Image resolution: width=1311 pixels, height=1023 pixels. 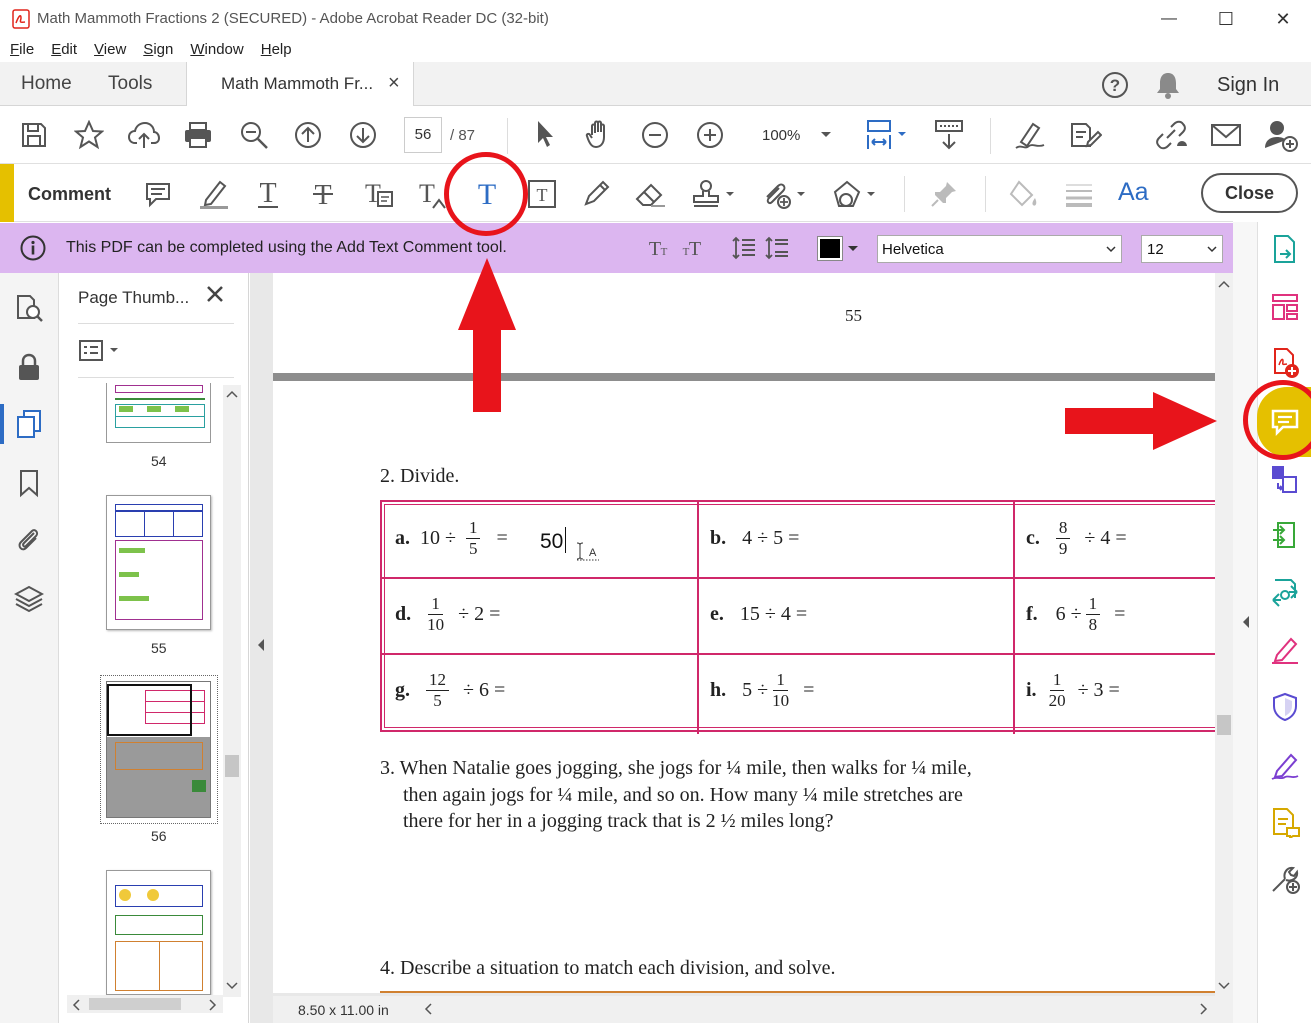 I want to click on font-settings-button: Aa, so click(x=1133, y=192).